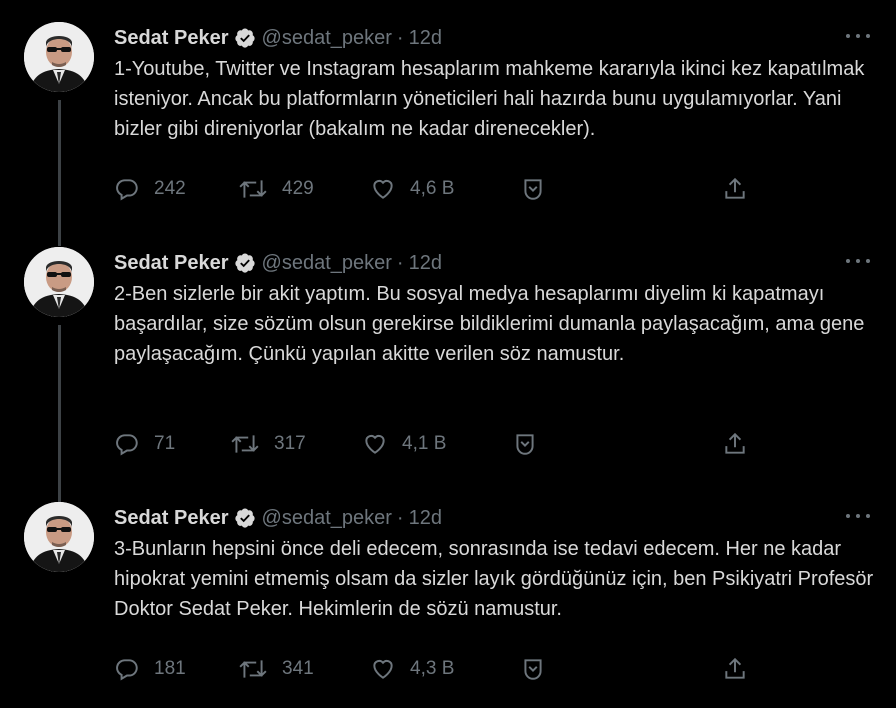 The width and height of the screenshot is (896, 708). I want to click on like-button: 4,6 B, so click(412, 189).